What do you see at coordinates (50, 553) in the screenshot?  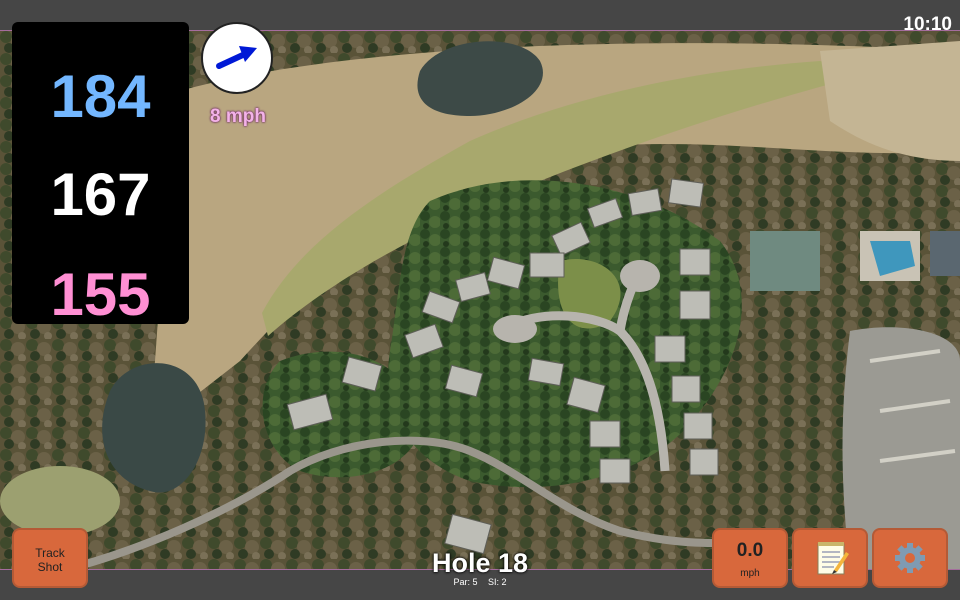 I see `track-shot-label-line1: Track` at bounding box center [50, 553].